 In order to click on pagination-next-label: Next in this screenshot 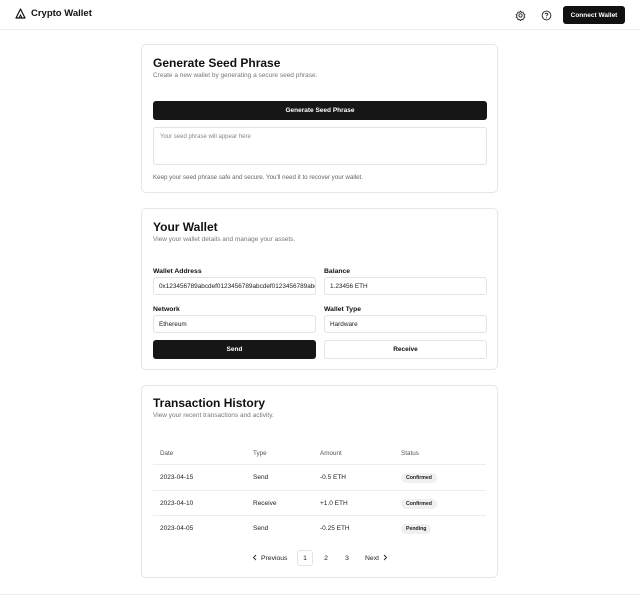, I will do `click(372, 558)`.